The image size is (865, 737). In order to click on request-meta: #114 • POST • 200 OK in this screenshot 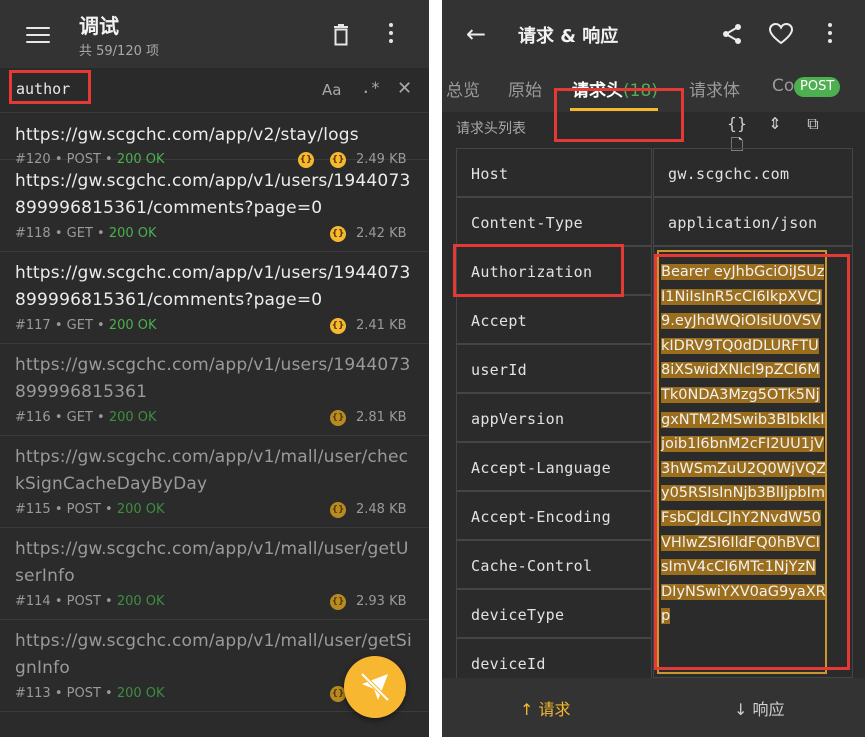, I will do `click(90, 601)`.